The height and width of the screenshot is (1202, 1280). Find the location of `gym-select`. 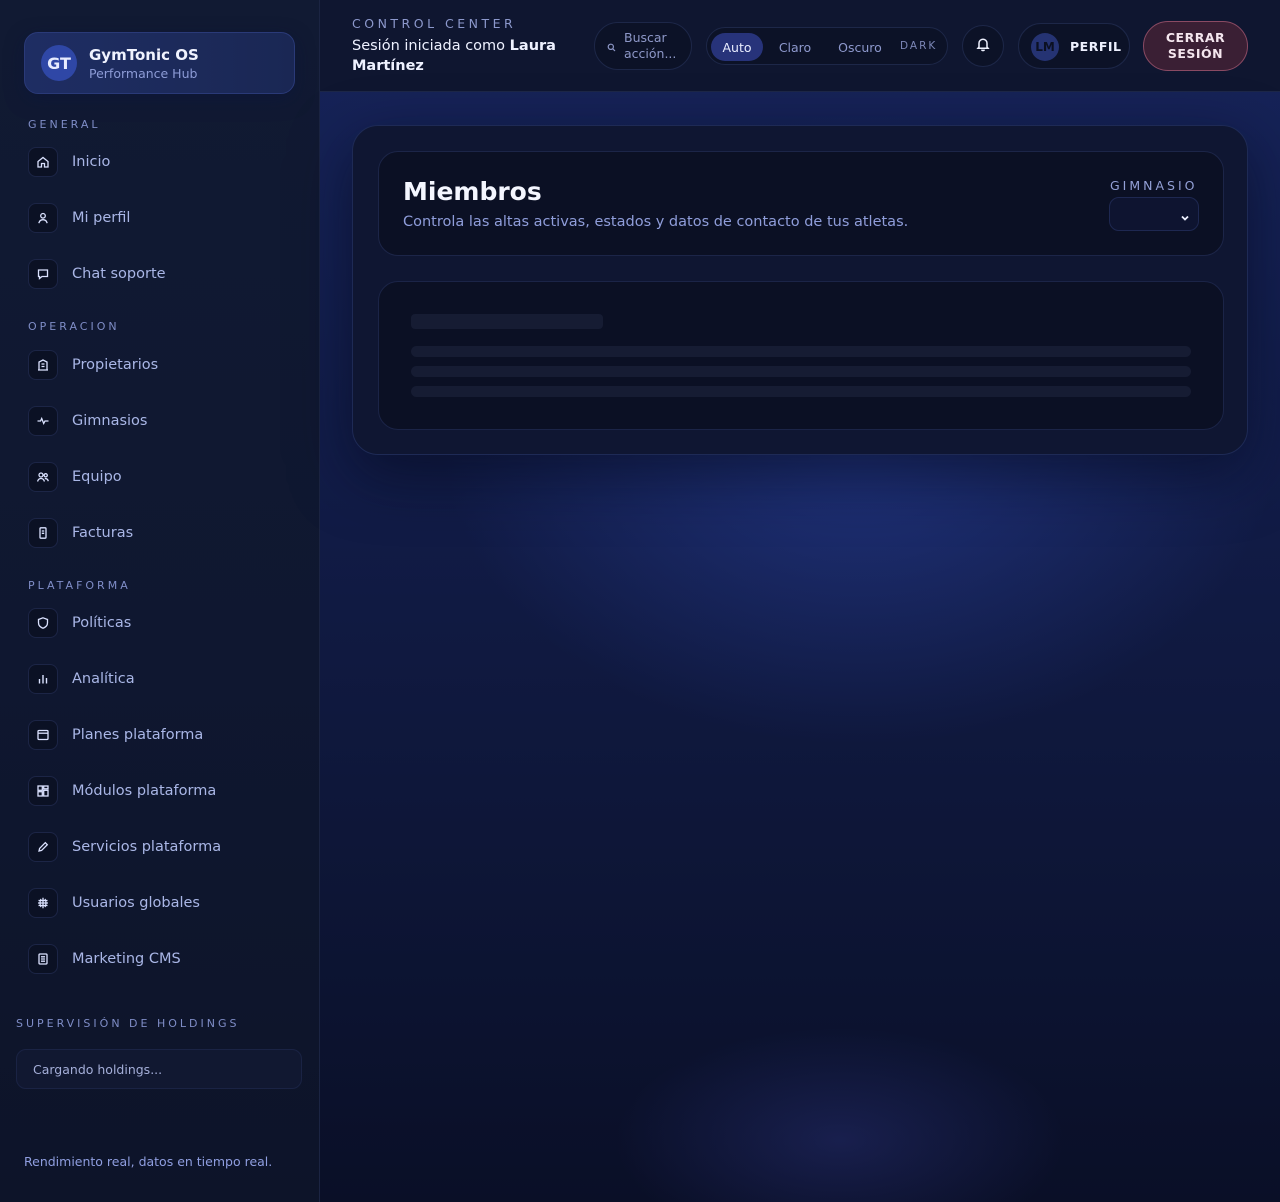

gym-select is located at coordinates (1154, 214).